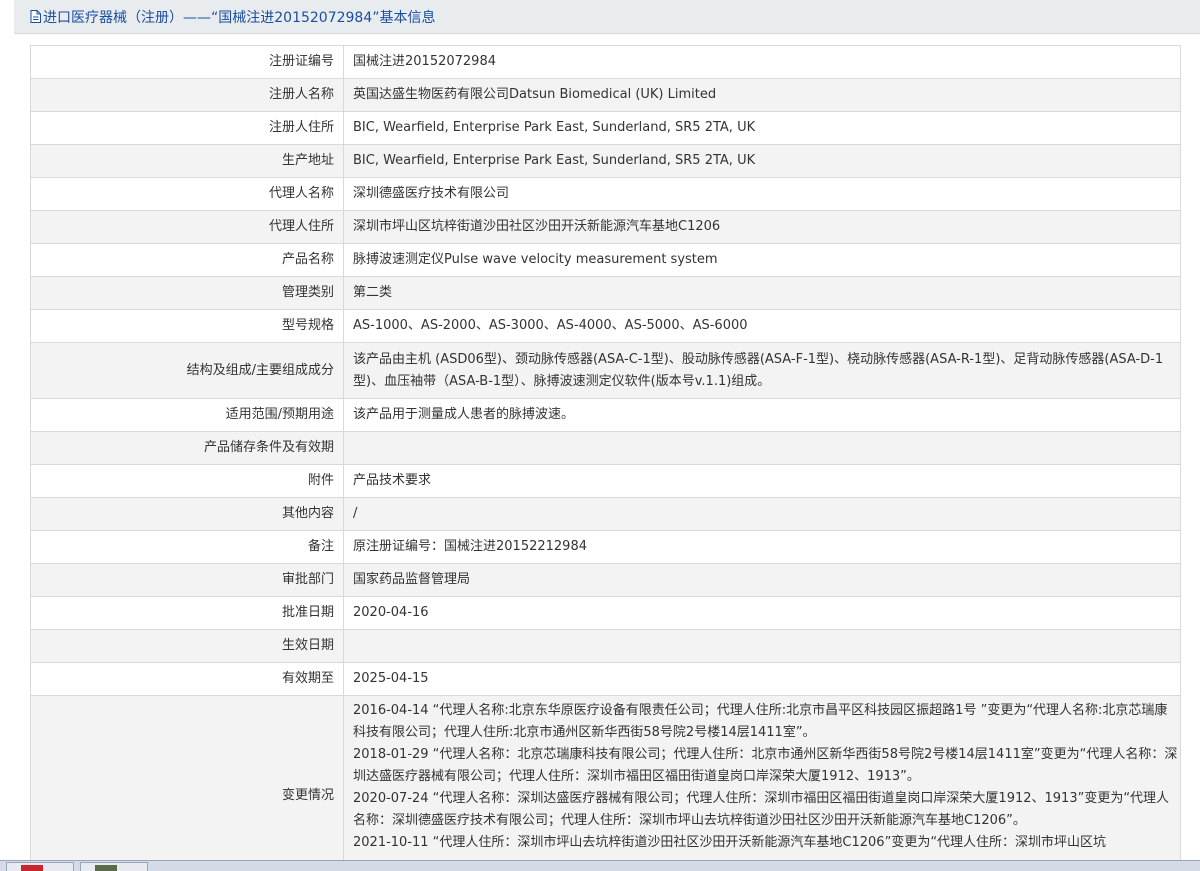  Describe the element at coordinates (187, 260) in the screenshot. I see `field-label: 产品名称` at that location.